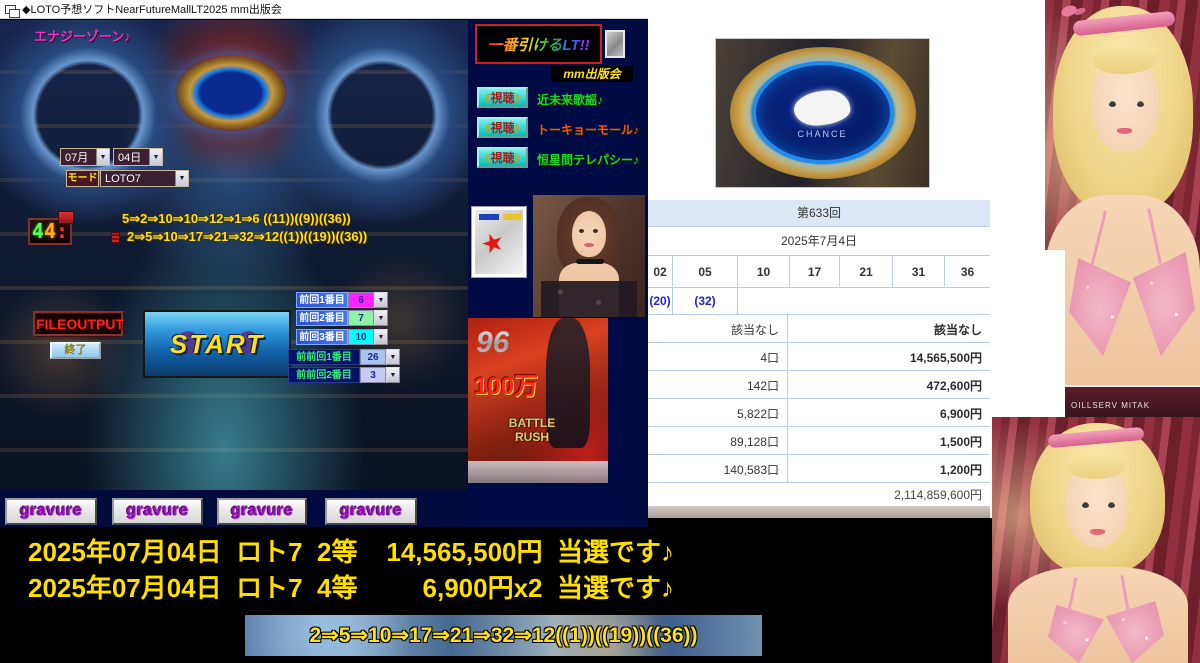 The width and height of the screenshot is (1200, 663). What do you see at coordinates (144, 178) in the screenshot?
I see `mode-select: LOTO7 ▼` at bounding box center [144, 178].